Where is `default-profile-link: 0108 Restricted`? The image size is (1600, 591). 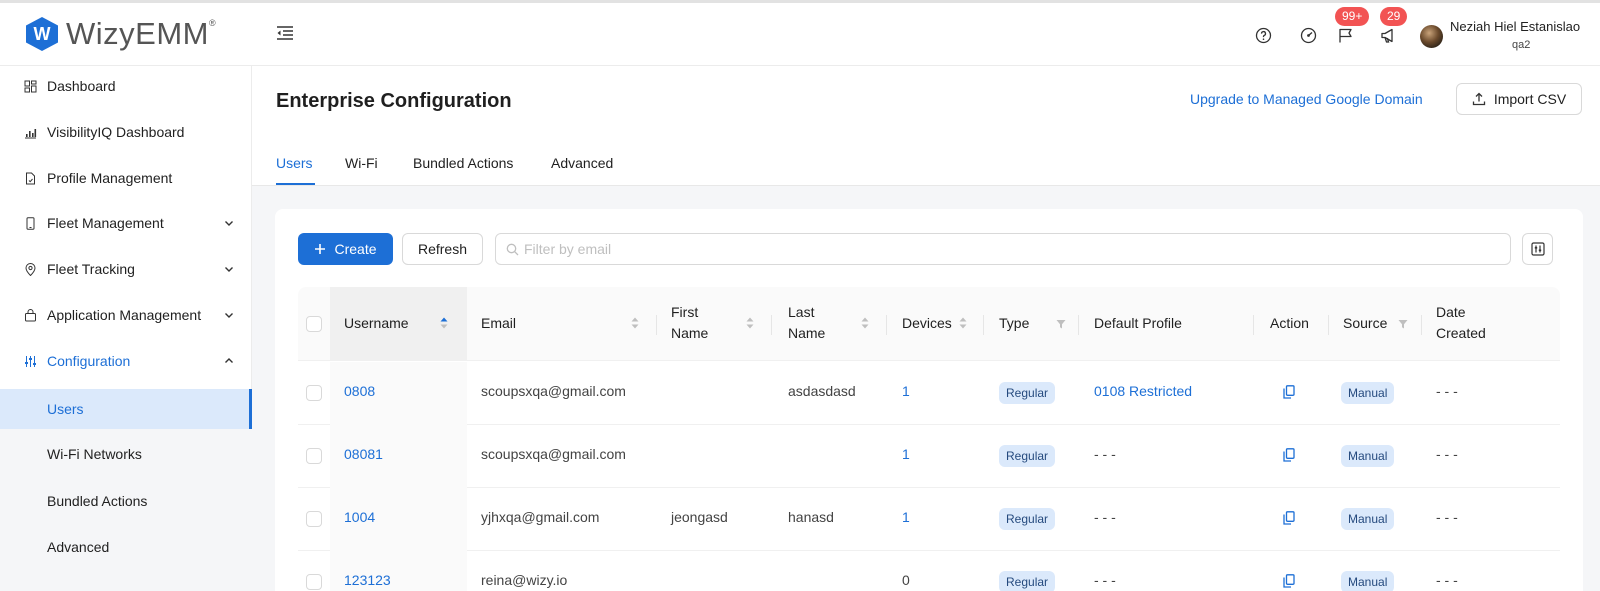
default-profile-link: 0108 Restricted is located at coordinates (1143, 391).